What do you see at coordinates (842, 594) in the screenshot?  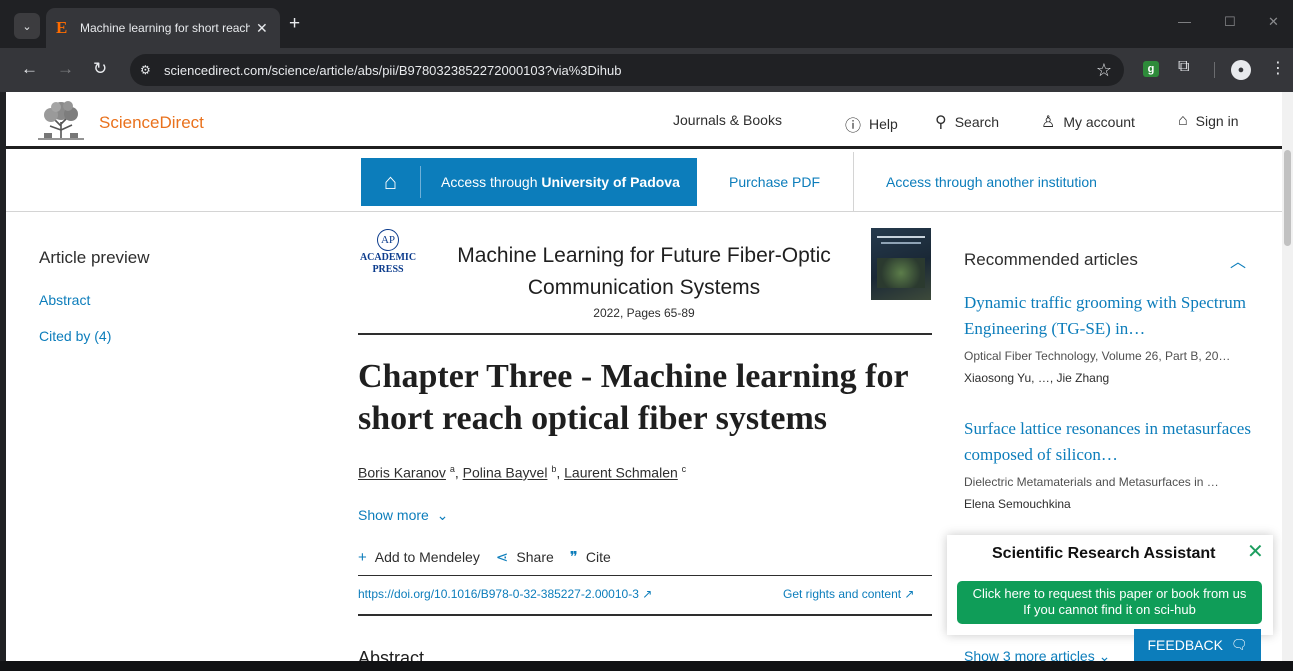 I see `rights-text: Get rights and content` at bounding box center [842, 594].